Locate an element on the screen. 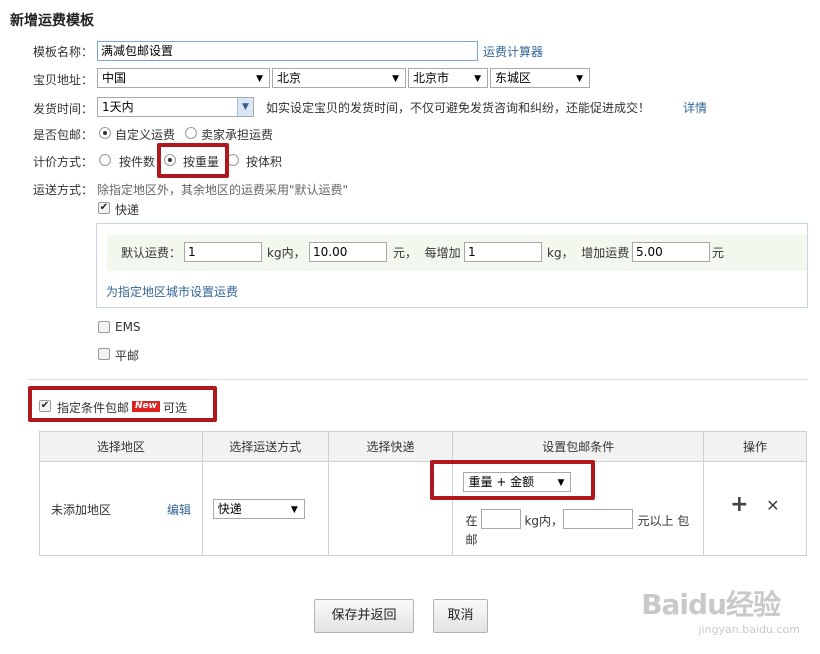  ems-checkbox is located at coordinates (104, 327).